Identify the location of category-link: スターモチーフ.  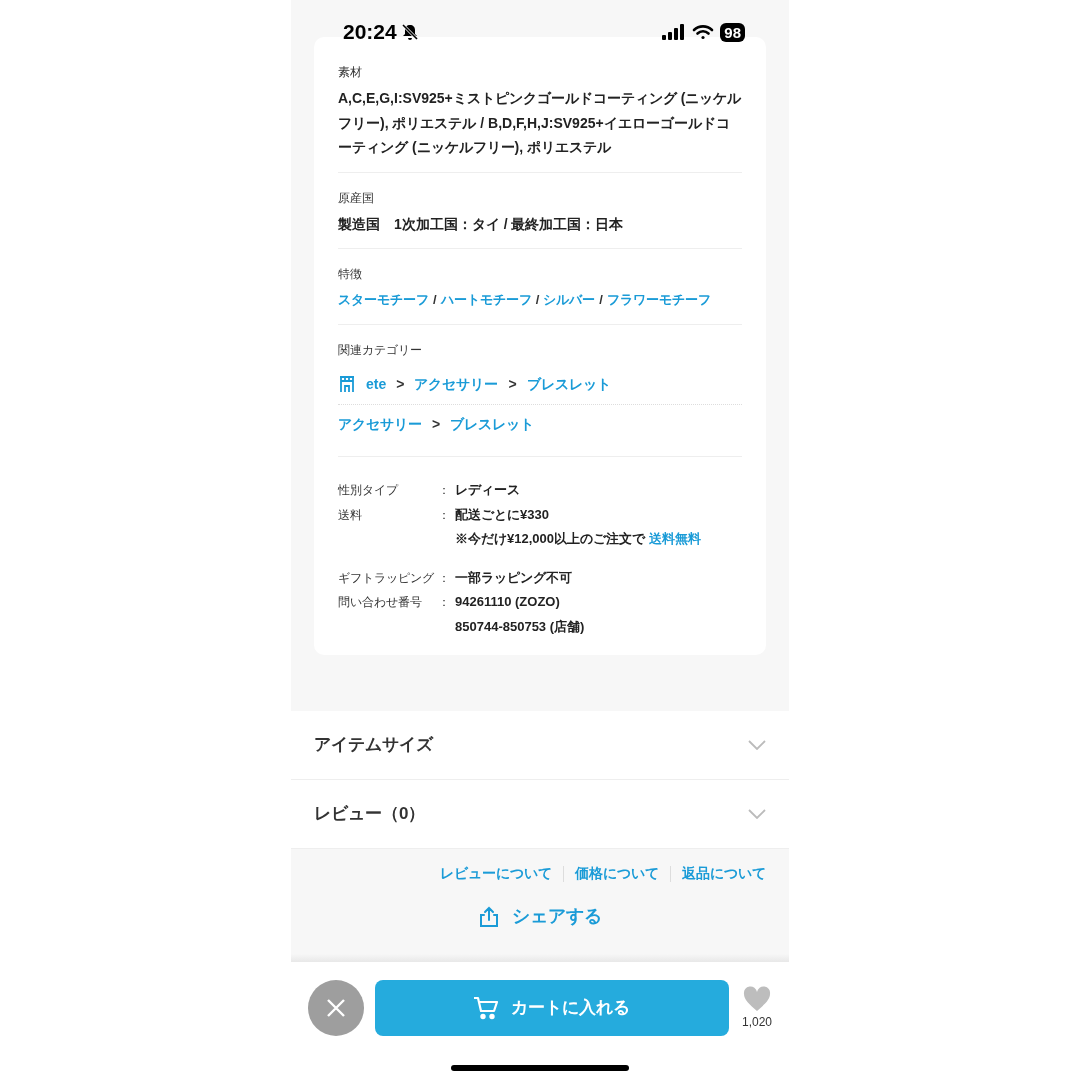
(383, 300).